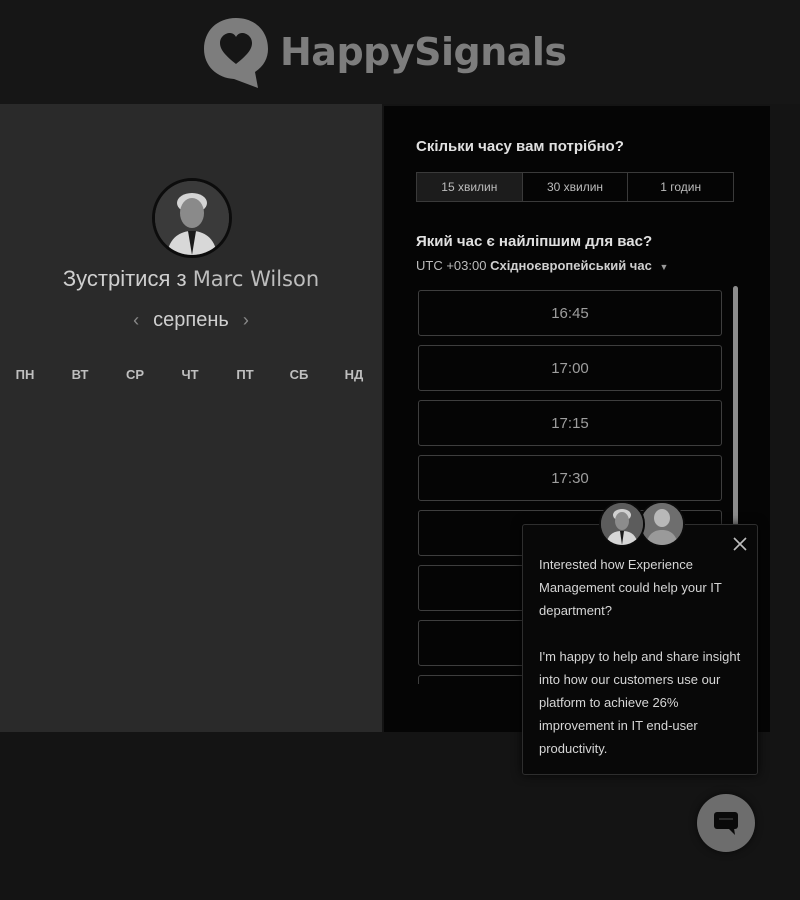 The width and height of the screenshot is (800, 900). I want to click on duration-selector: 15 хвилин 30 хвилин 1 годин, so click(575, 187).